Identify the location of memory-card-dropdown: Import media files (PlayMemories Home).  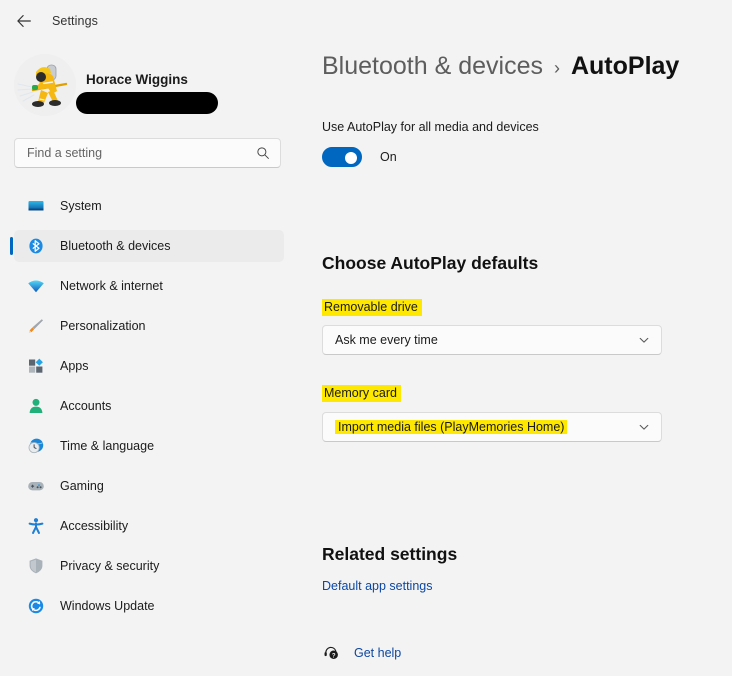
(492, 427).